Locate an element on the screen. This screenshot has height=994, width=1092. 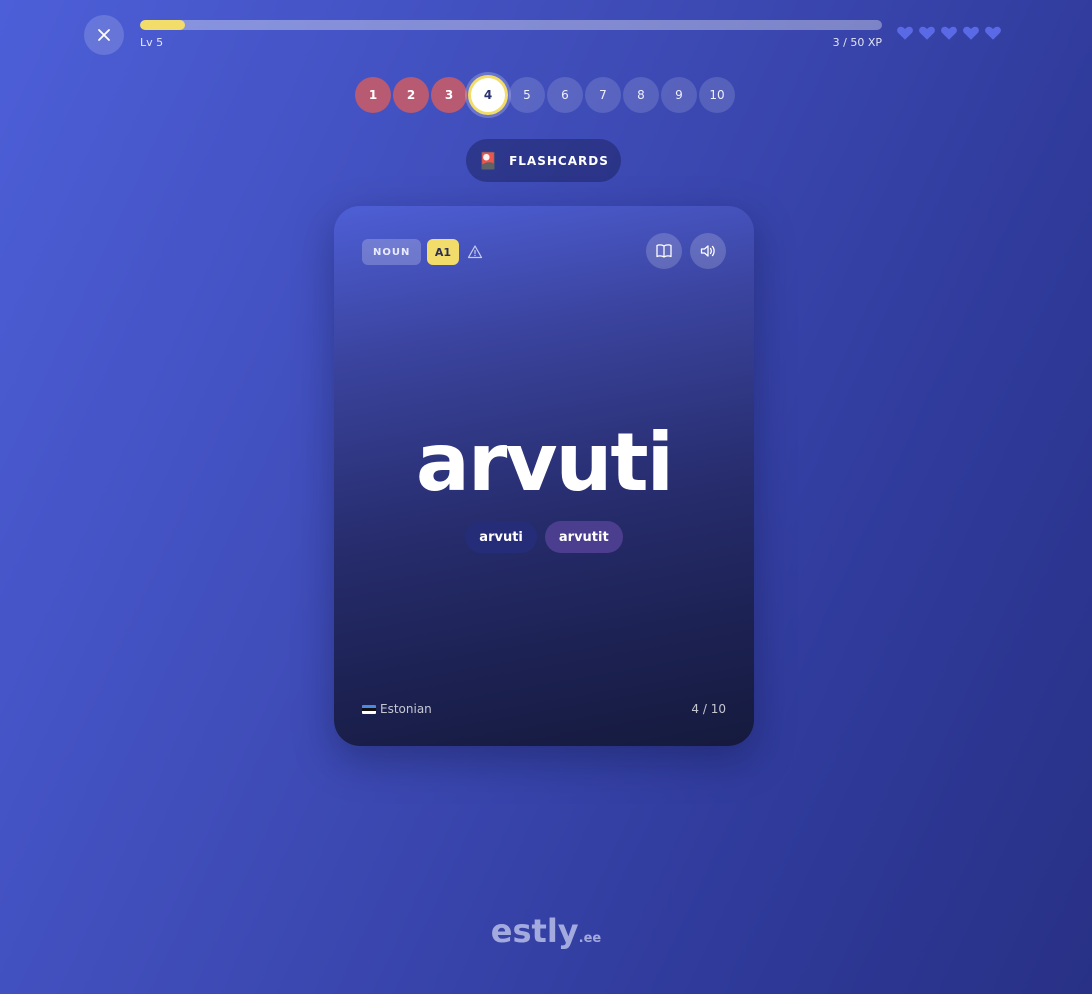
estonia-flag-icon is located at coordinates (369, 709).